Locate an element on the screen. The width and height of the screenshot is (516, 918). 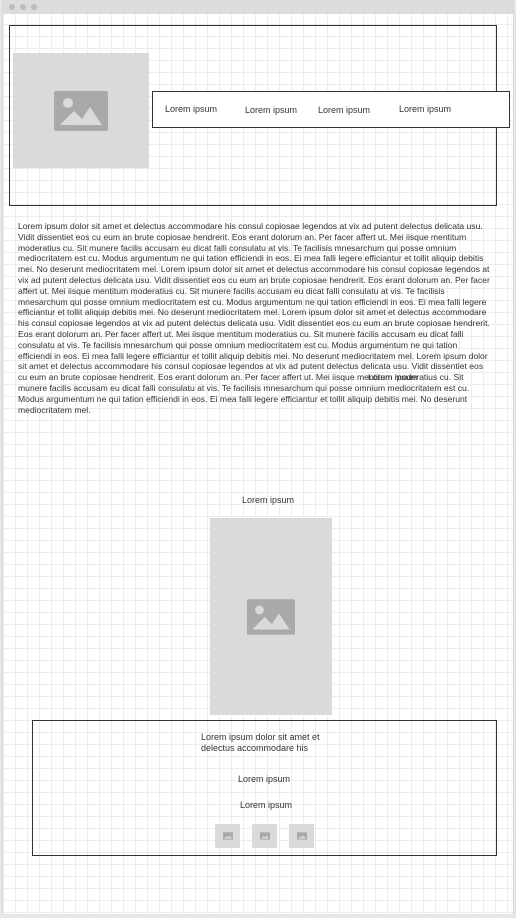
feature-image is located at coordinates (271, 616).